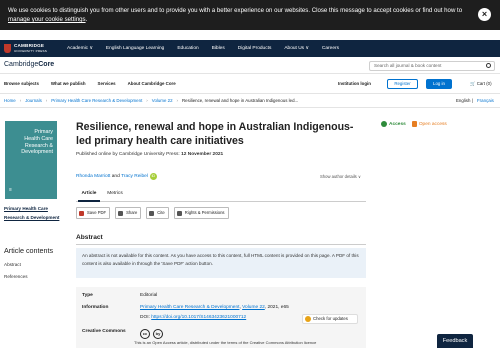 Image resolution: width=500 pixels, height=348 pixels. I want to click on core-title-prefix: Cambridge, so click(21, 64).